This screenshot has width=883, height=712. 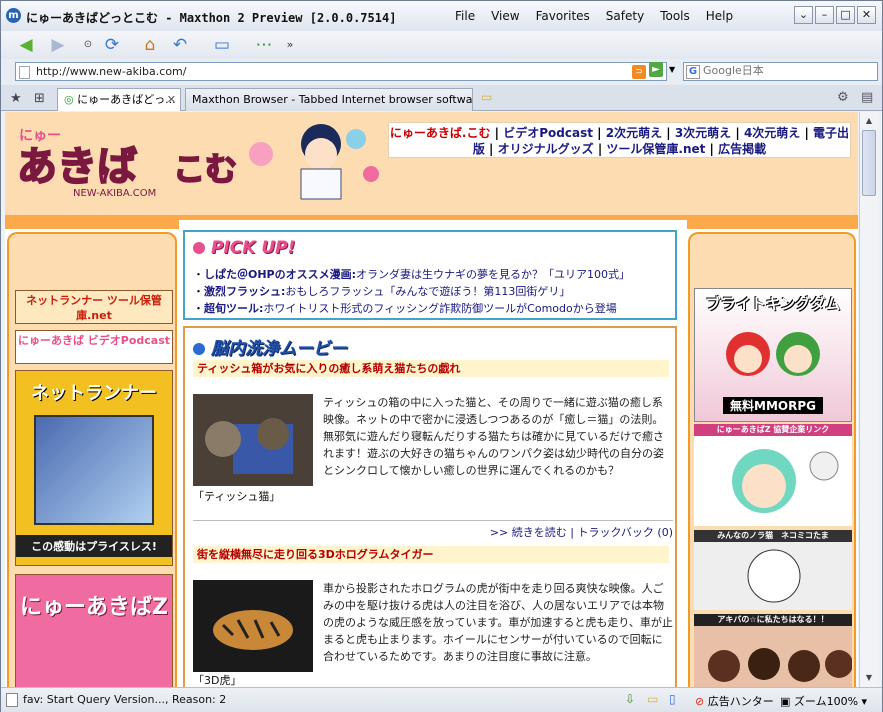 I want to click on tab-favicon: ◎, so click(x=69, y=99).